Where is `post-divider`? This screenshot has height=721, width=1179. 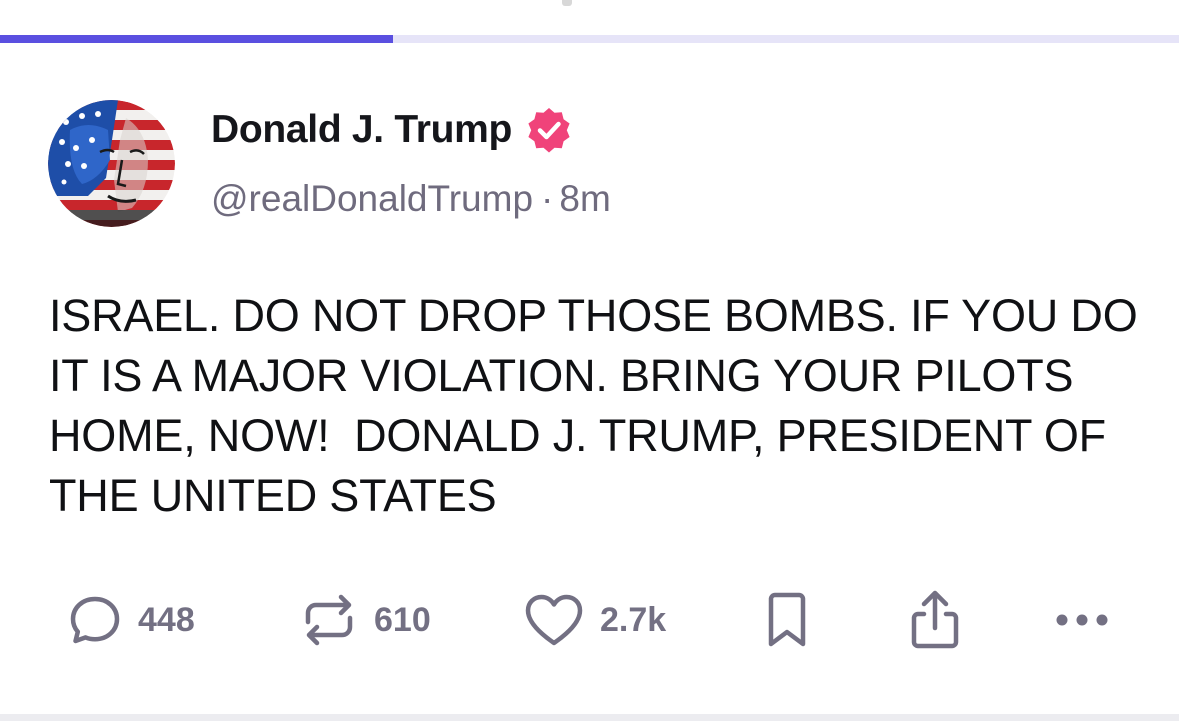 post-divider is located at coordinates (589, 717).